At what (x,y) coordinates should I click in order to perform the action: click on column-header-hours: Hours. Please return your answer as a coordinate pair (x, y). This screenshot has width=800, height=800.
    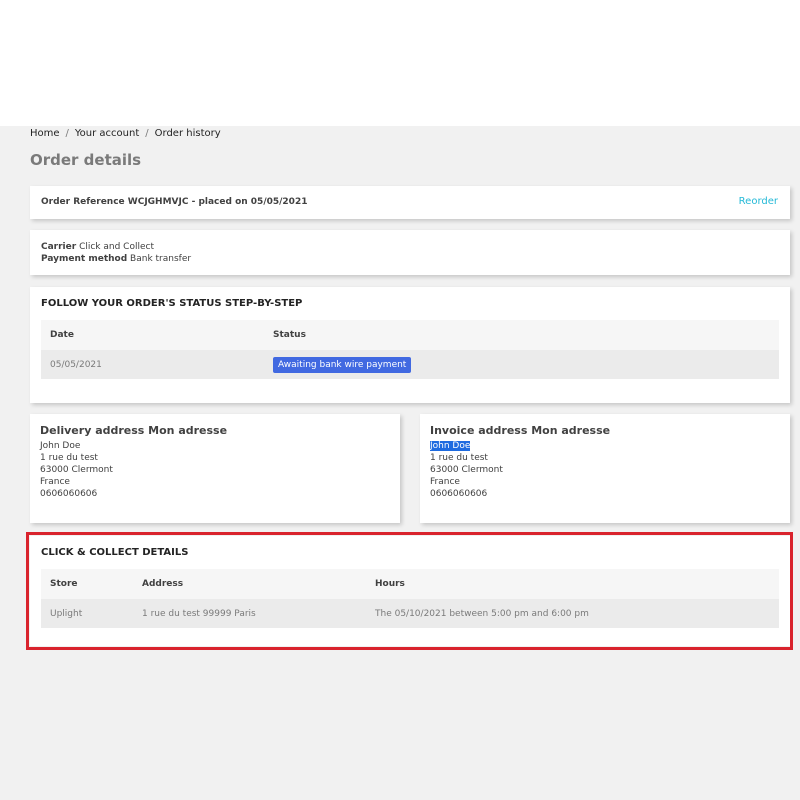
    Looking at the image, I should click on (572, 584).